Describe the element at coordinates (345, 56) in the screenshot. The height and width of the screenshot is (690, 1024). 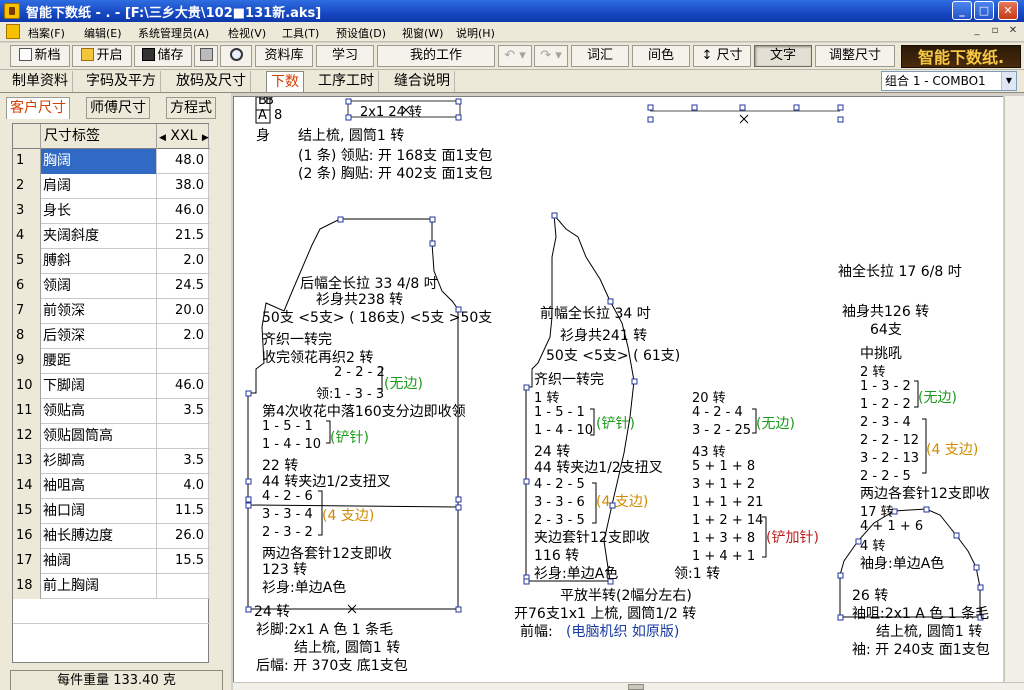
I see `learn-button: 学习` at that location.